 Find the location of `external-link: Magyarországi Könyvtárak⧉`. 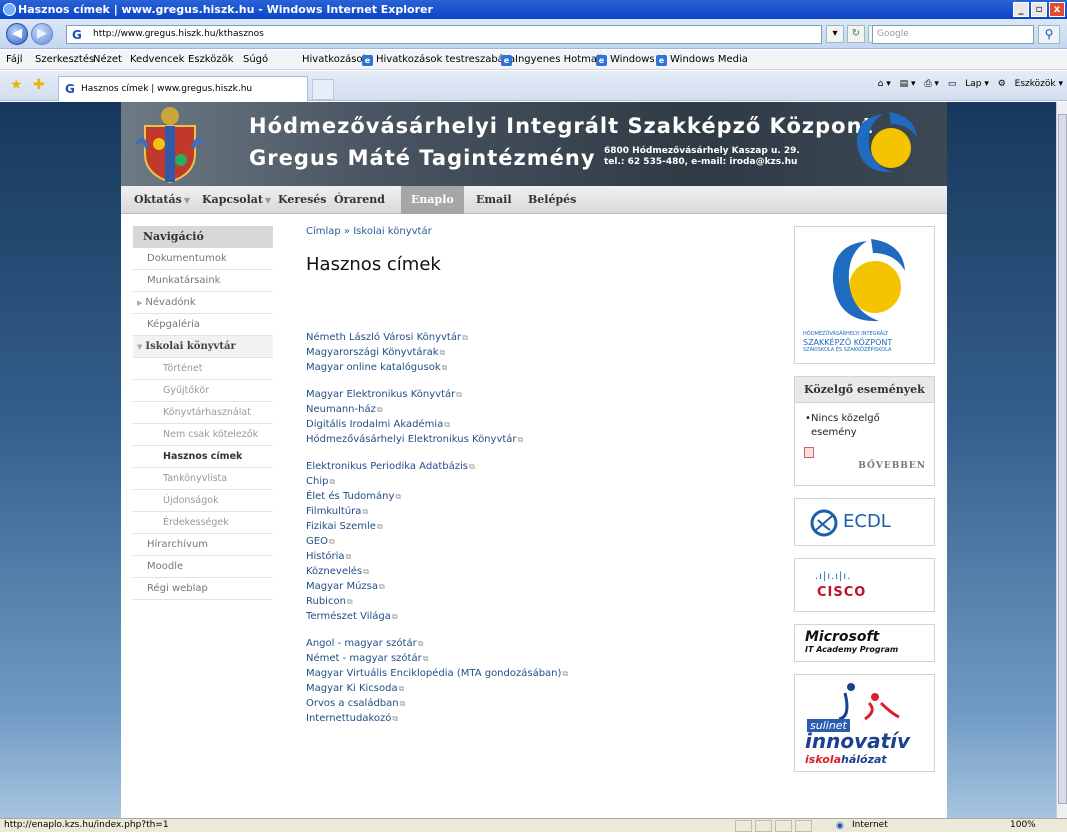

external-link: Magyarországi Könyvtárak⧉ is located at coordinates (536, 352).